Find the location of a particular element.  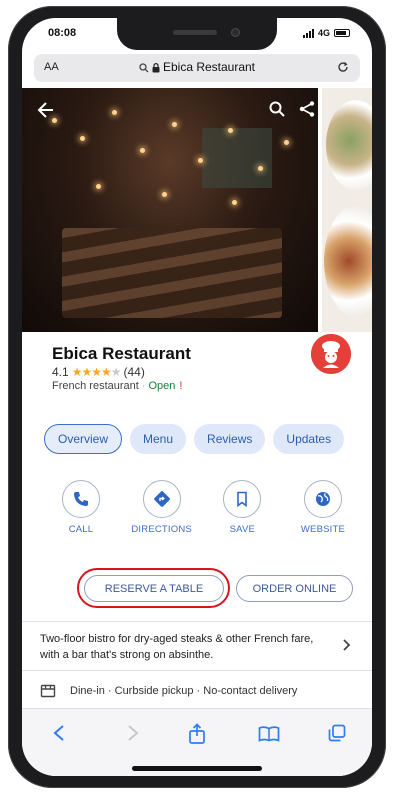

directions-button is located at coordinates (161, 499).